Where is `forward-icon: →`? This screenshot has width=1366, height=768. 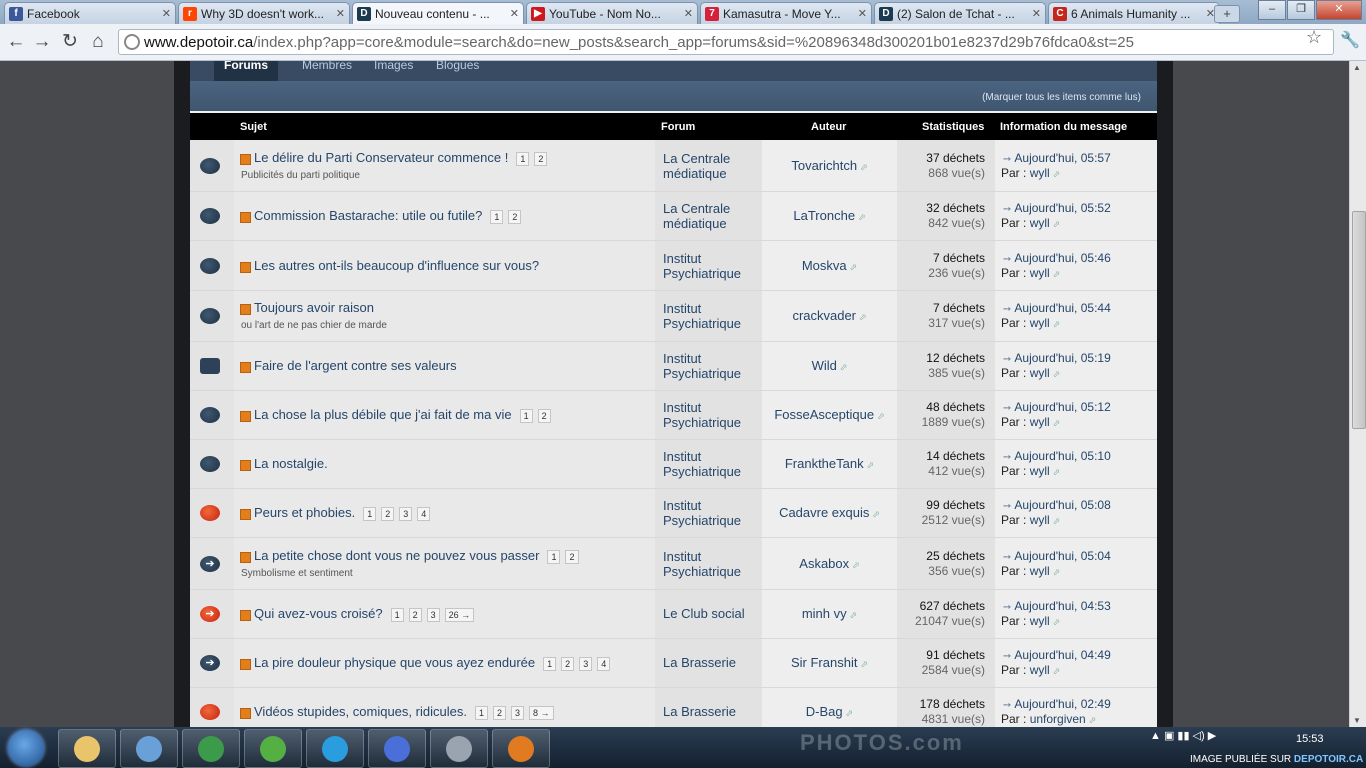 forward-icon: → is located at coordinates (42, 42).